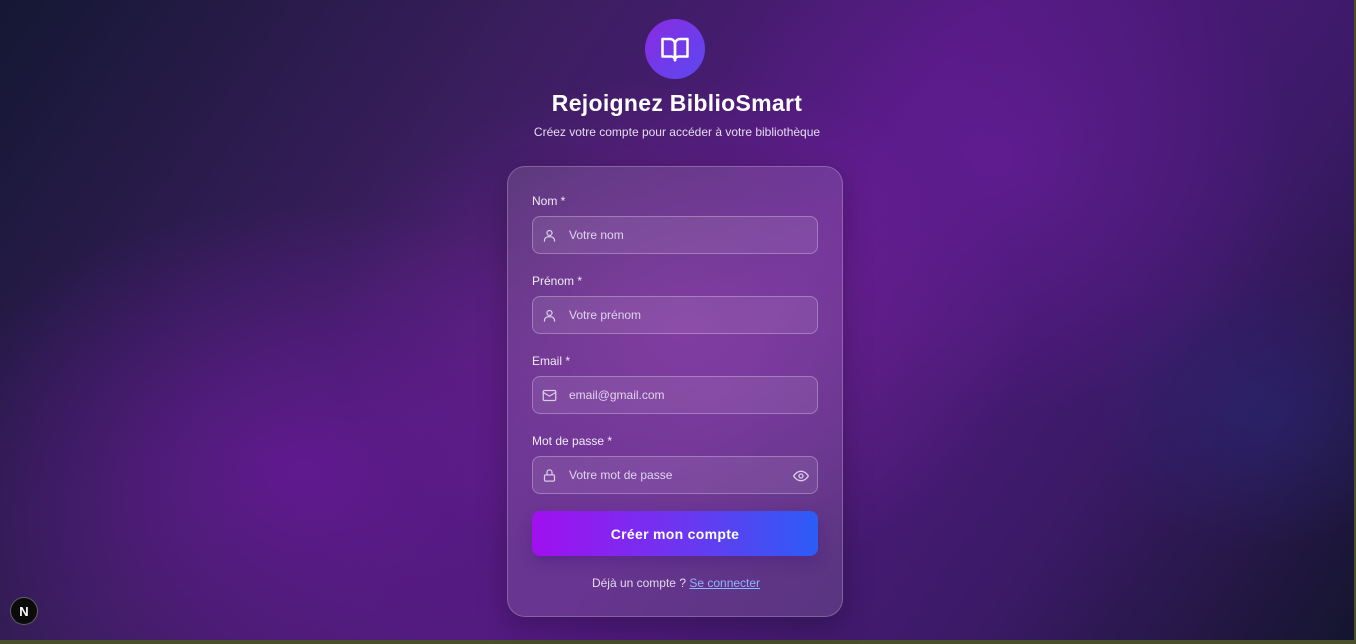  I want to click on dev-tools-badge: N, so click(24, 611).